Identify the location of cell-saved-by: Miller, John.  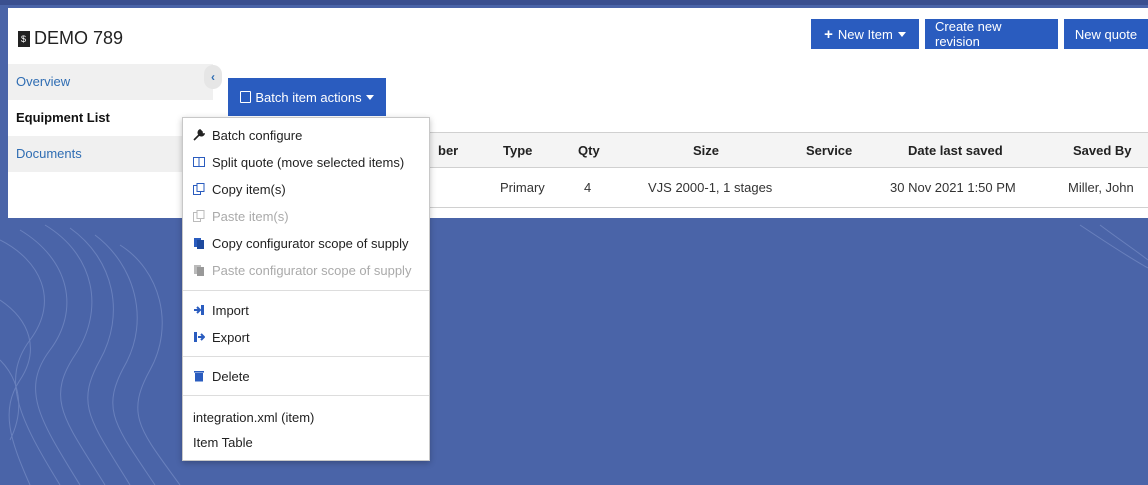
(1101, 187).